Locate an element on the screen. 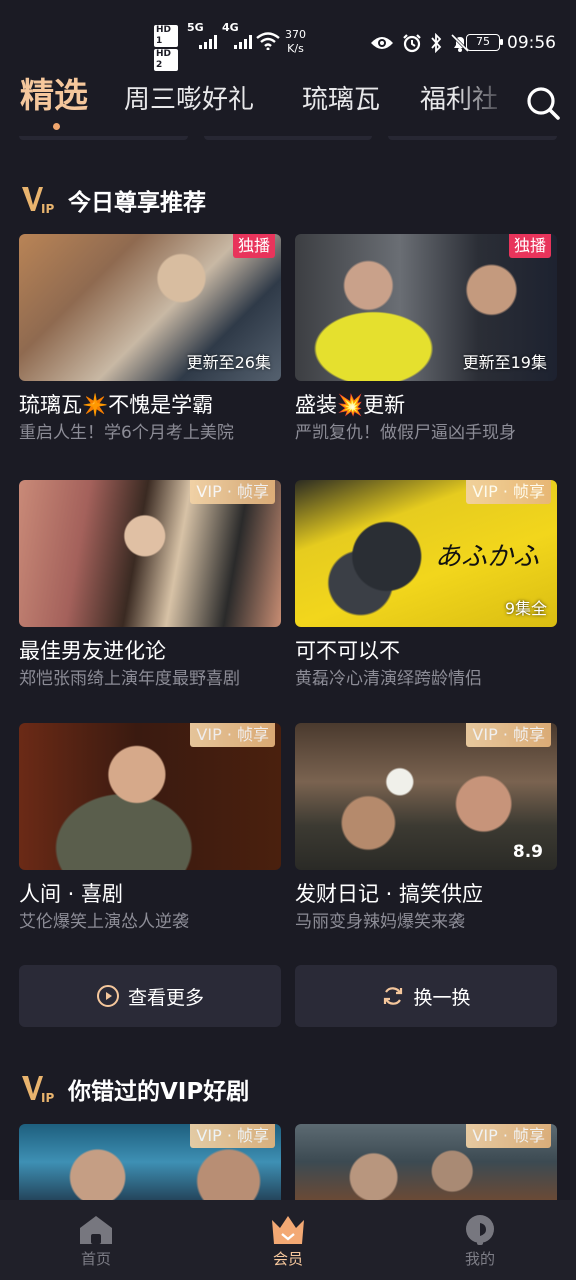 Image resolution: width=576 pixels, height=1280 pixels. nav-home-label: 首页 is located at coordinates (95, 1259).